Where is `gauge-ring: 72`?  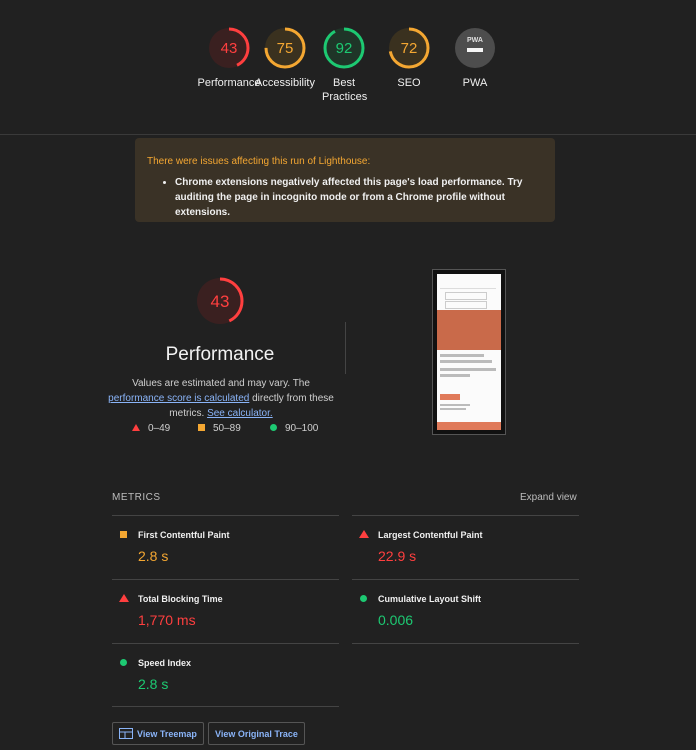
gauge-ring: 72 is located at coordinates (409, 48).